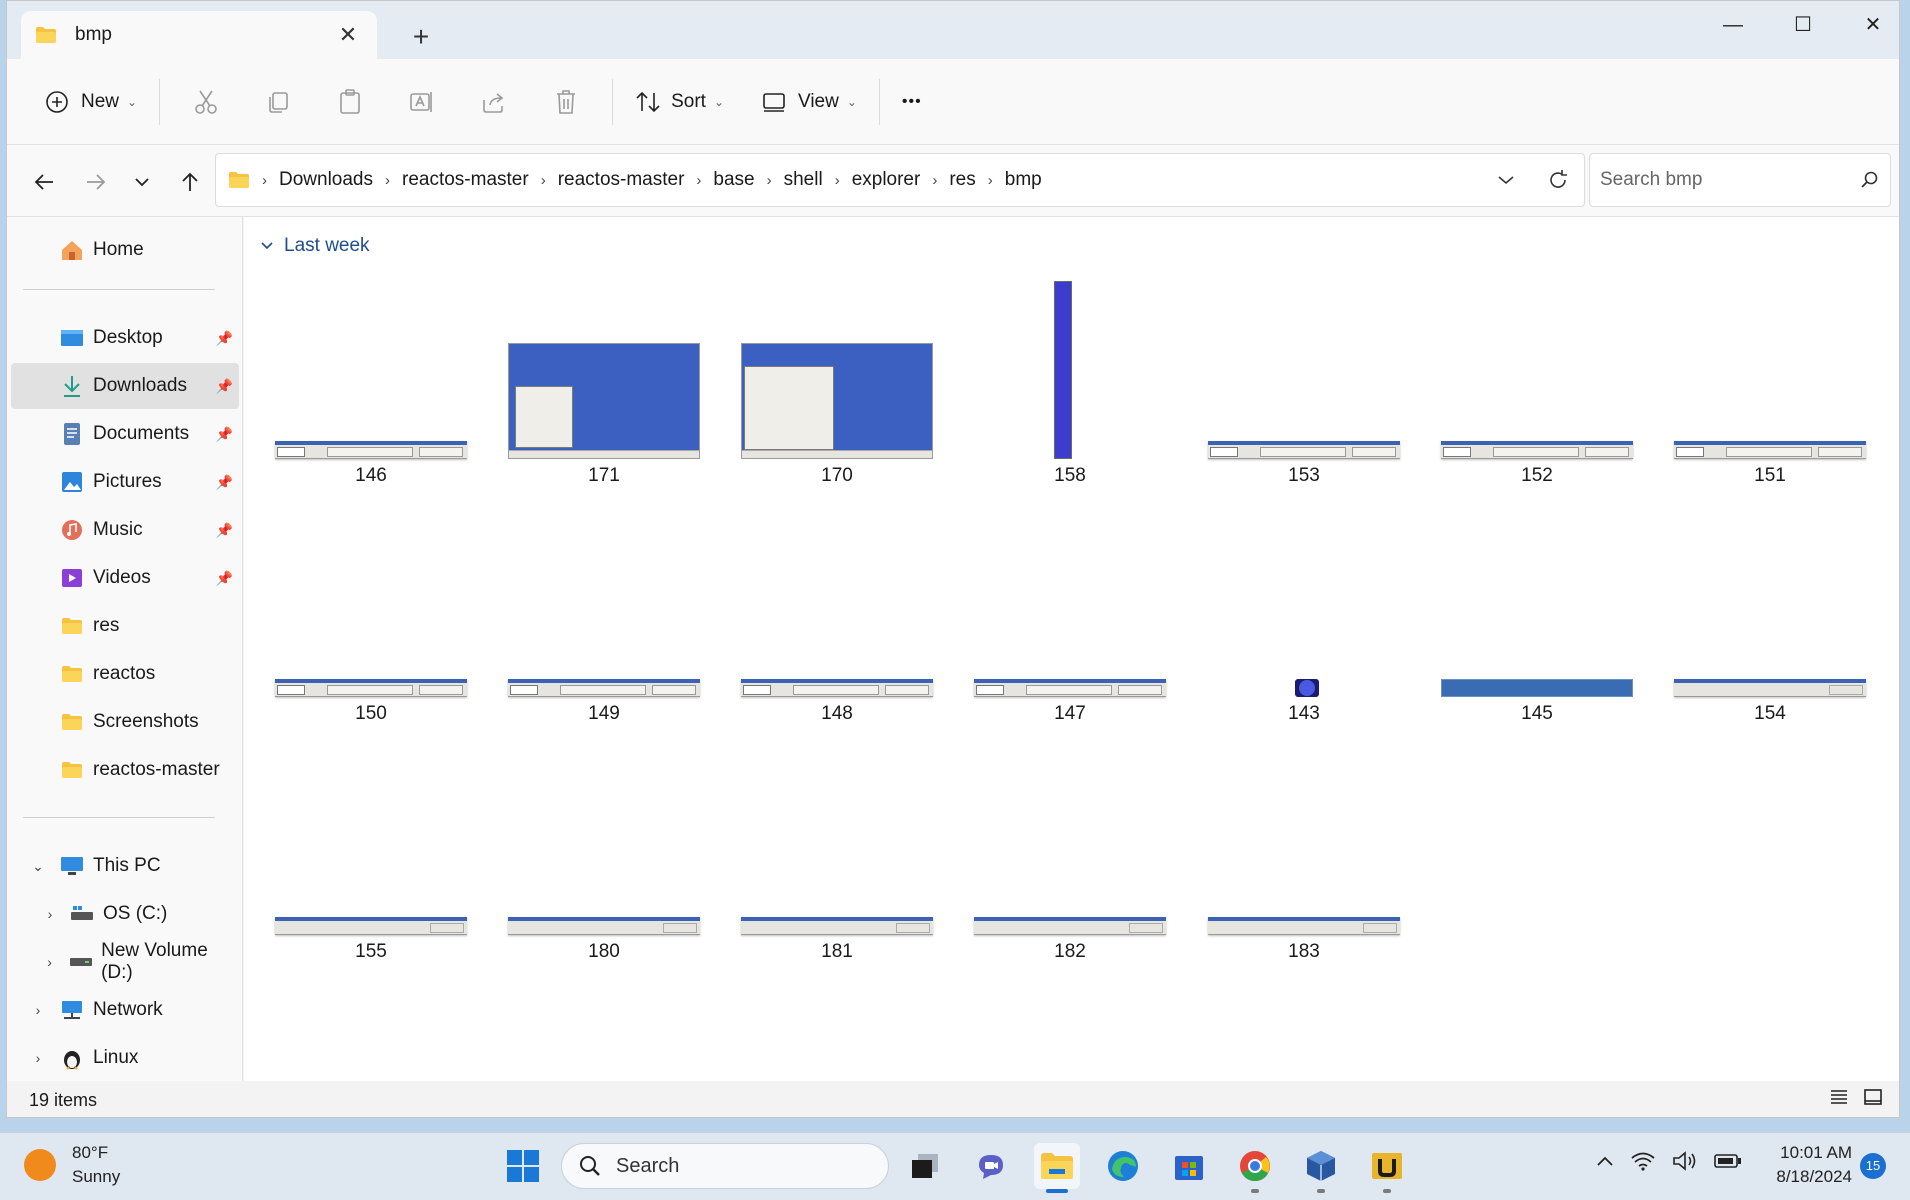 The height and width of the screenshot is (1200, 1910). What do you see at coordinates (991, 1166) in the screenshot?
I see `teams-chat-button` at bounding box center [991, 1166].